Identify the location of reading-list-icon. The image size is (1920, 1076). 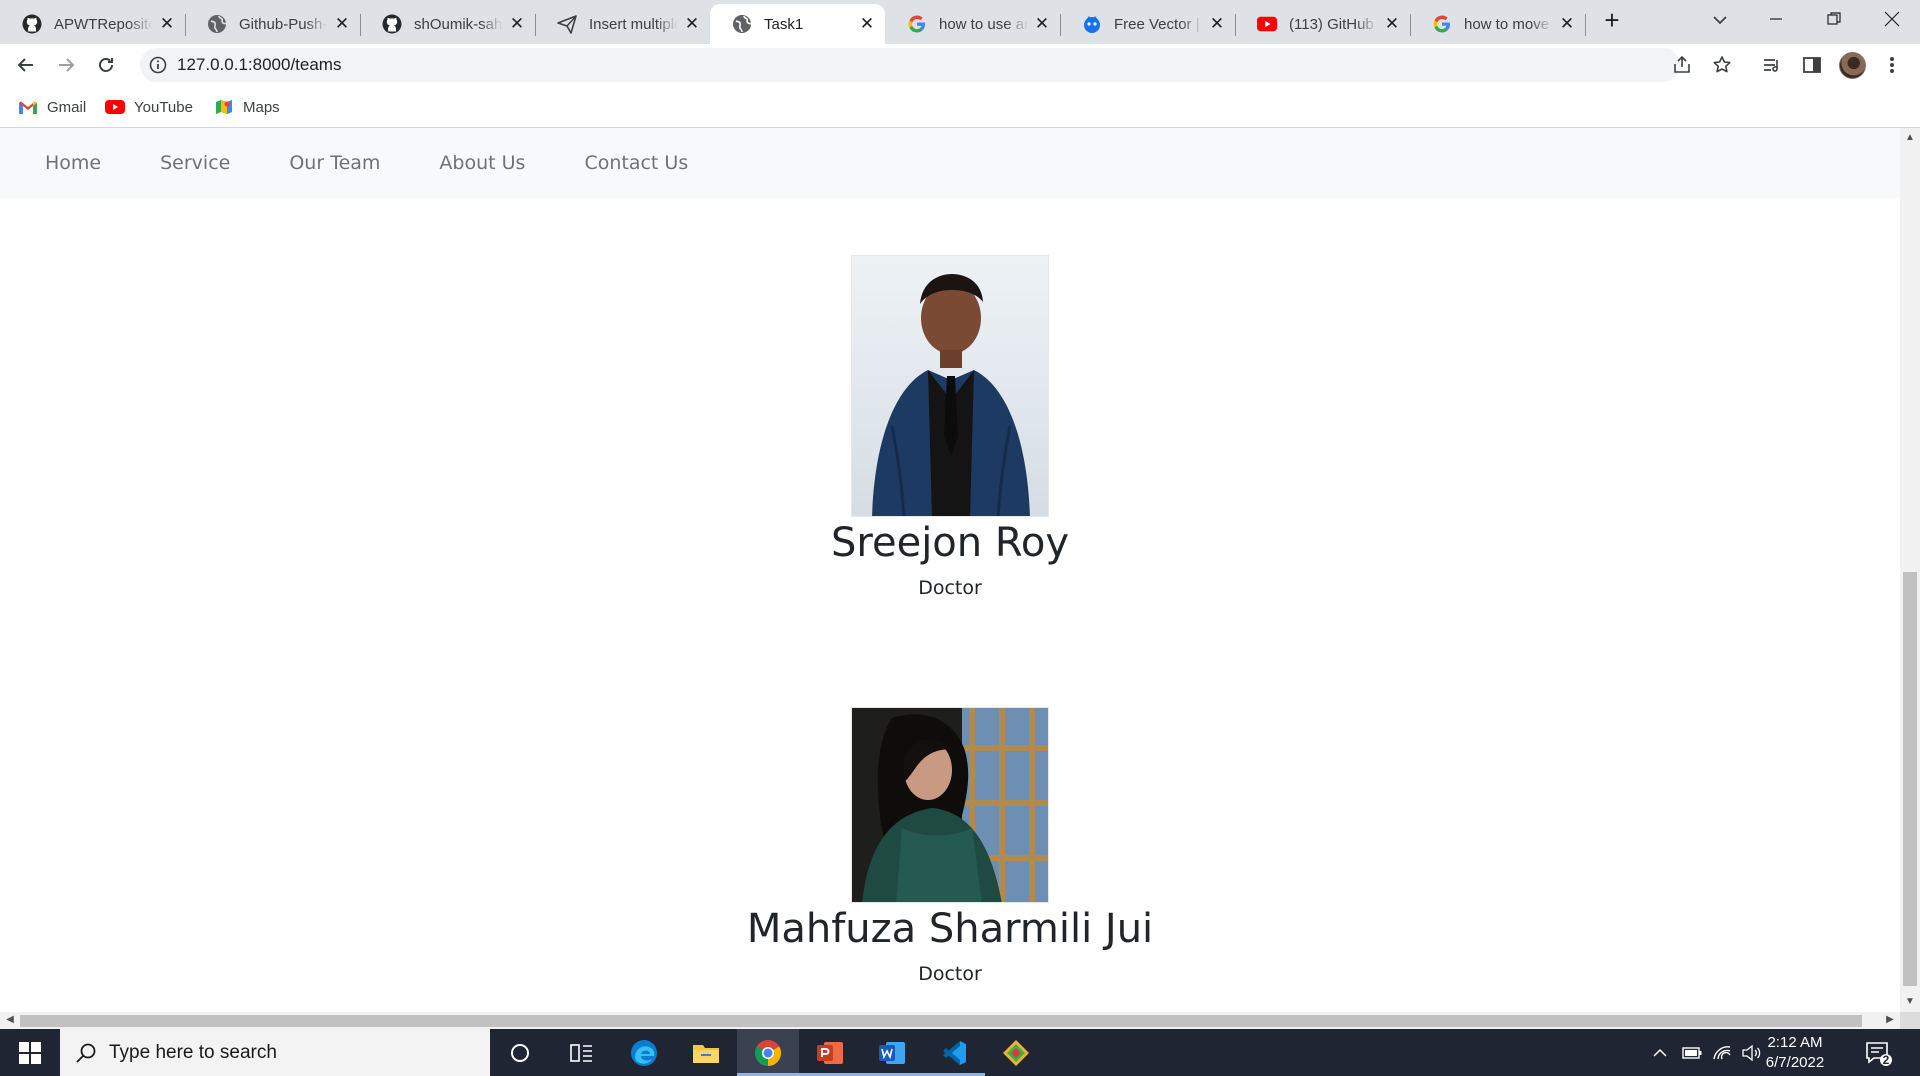
(1772, 65).